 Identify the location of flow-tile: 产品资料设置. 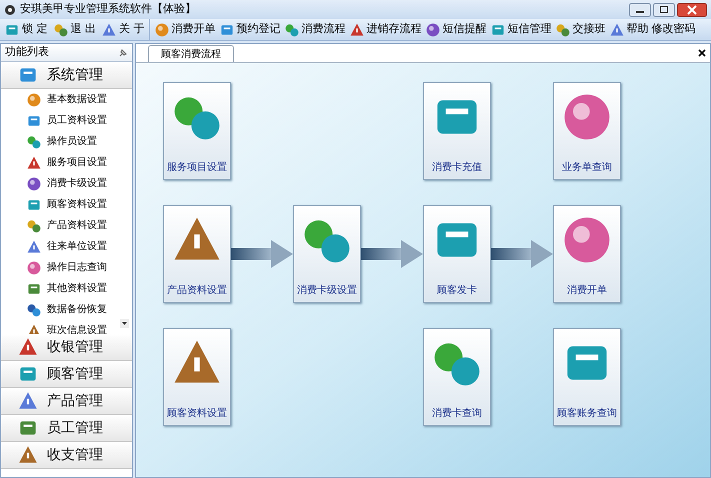
(197, 254).